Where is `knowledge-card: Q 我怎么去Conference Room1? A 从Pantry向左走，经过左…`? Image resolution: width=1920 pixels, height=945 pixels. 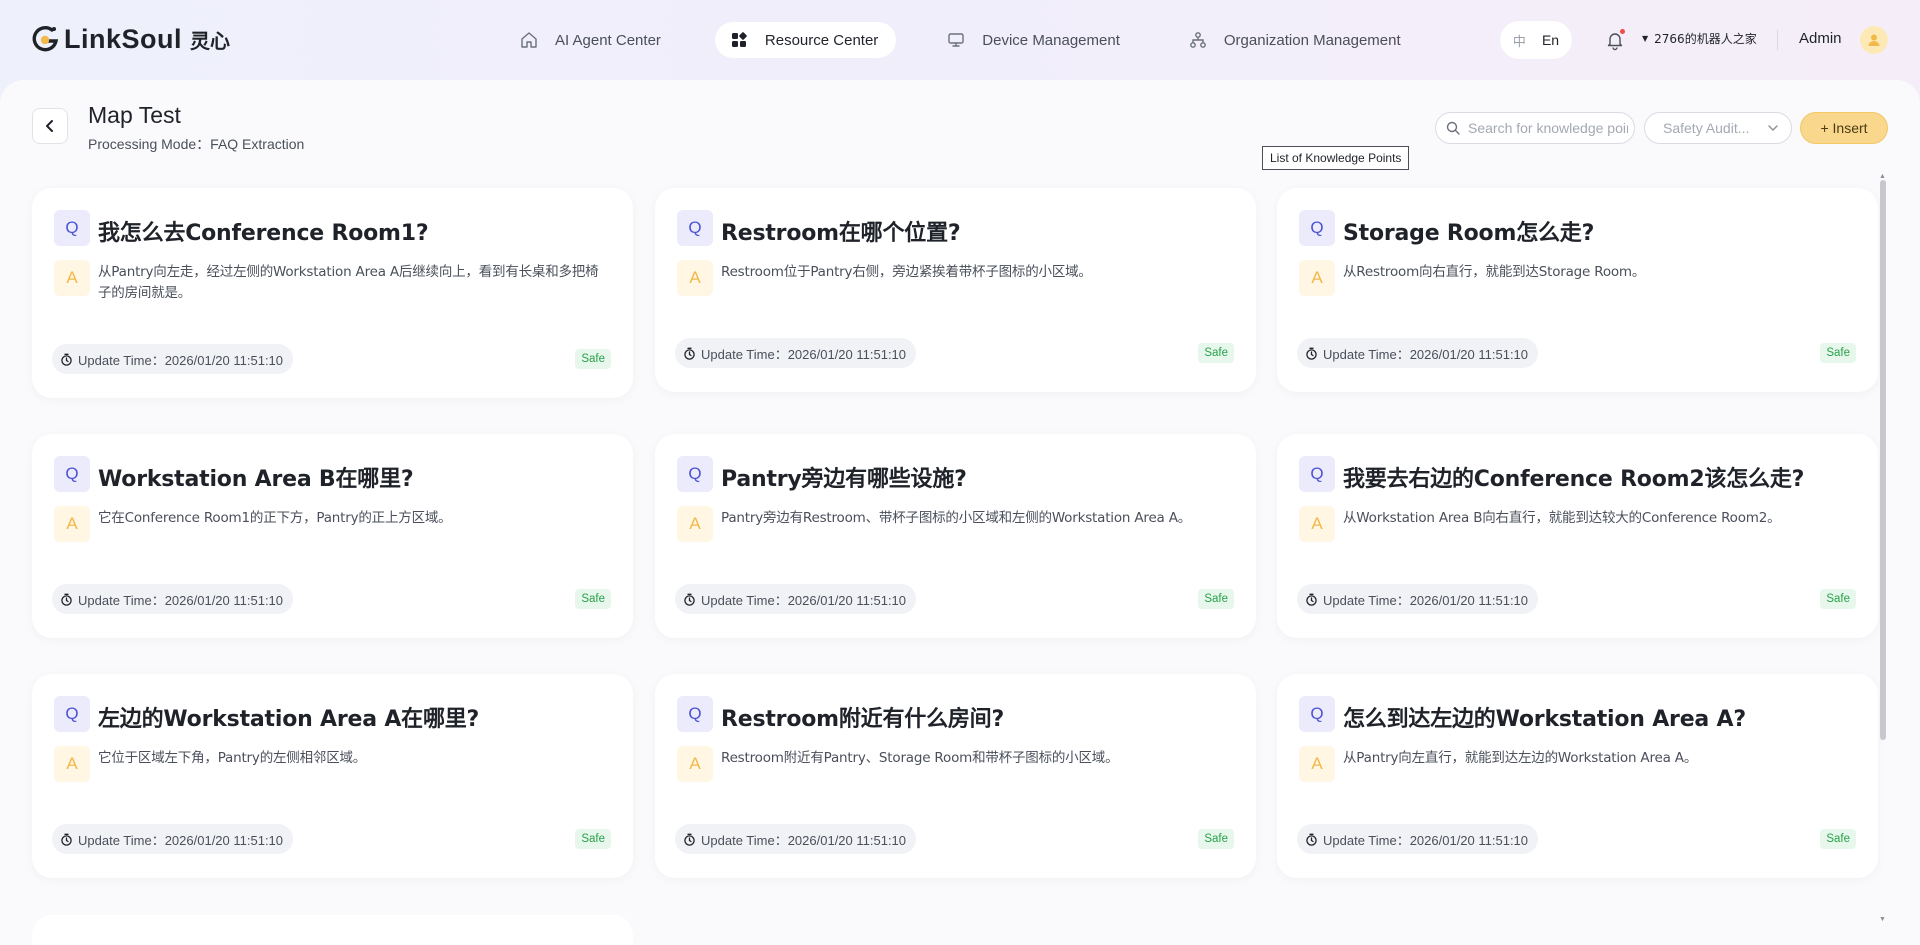
knowledge-card: Q 我怎么去Conference Room1? A 从Pantry向左走，经过左… is located at coordinates (332, 293).